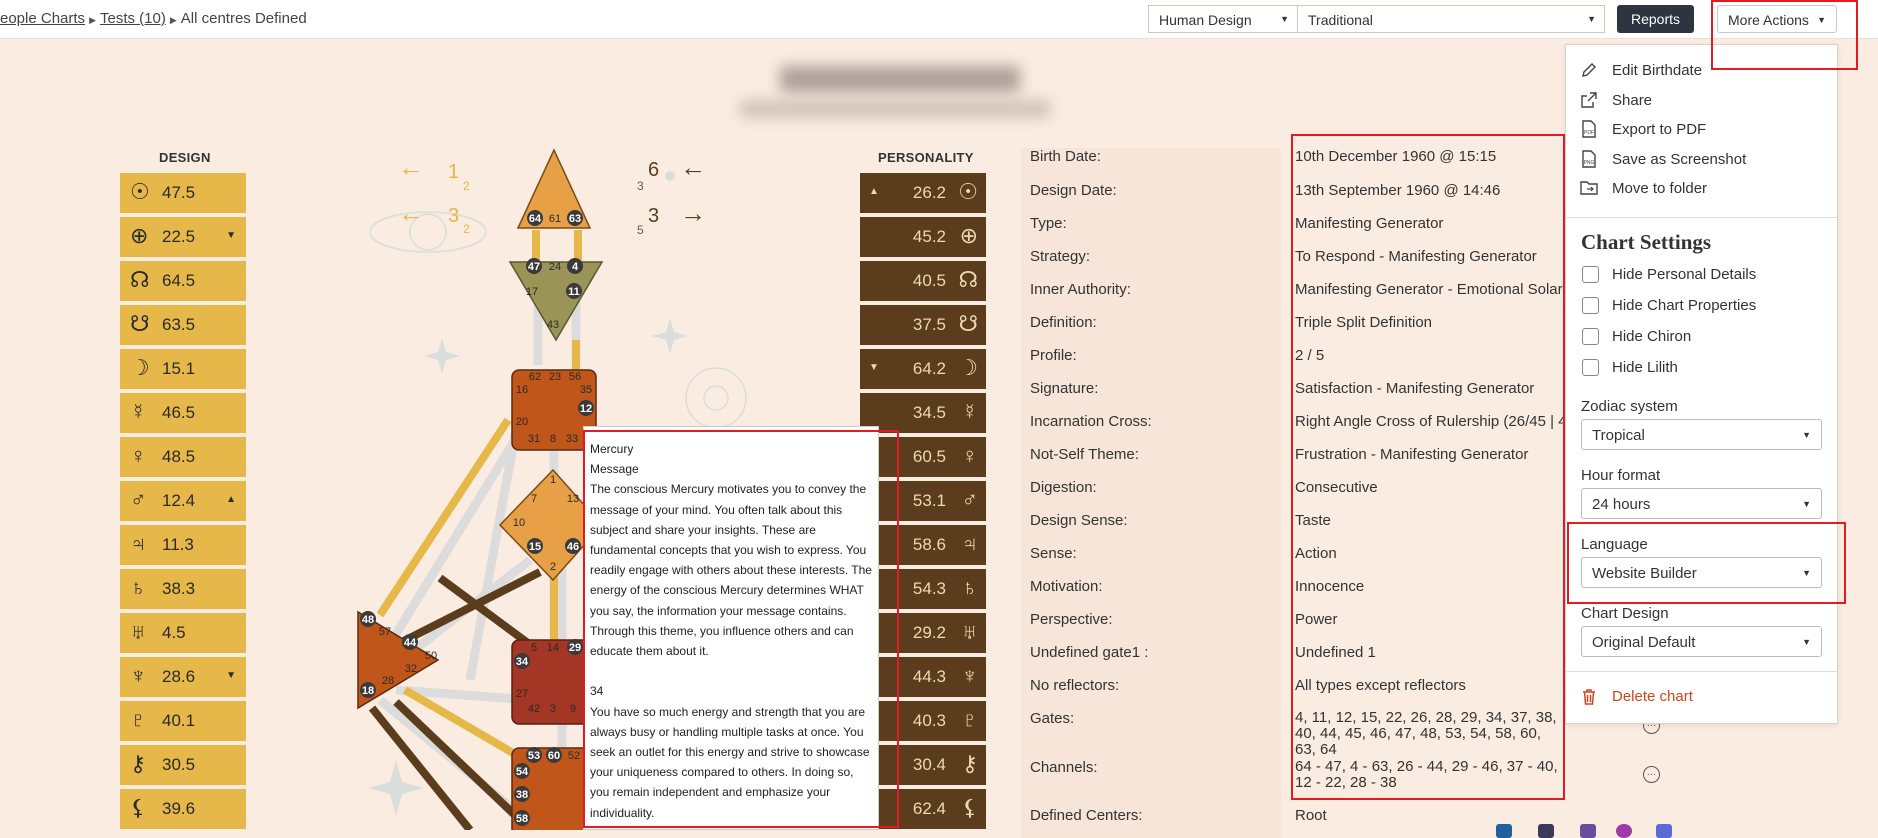  Describe the element at coordinates (1071, 619) in the screenshot. I see `property-label: Perspective:` at that location.